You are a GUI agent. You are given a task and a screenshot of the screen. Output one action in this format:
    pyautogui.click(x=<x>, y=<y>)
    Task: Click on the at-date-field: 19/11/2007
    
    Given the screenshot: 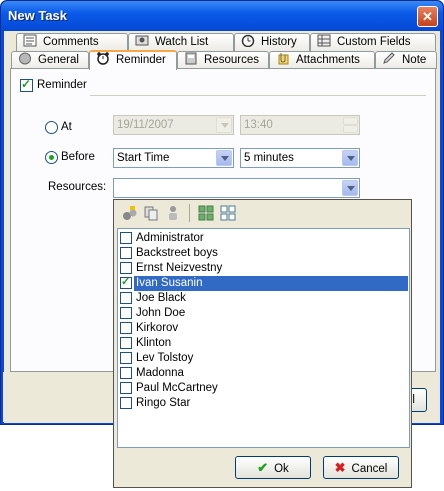 What is the action you would take?
    pyautogui.click(x=173, y=125)
    